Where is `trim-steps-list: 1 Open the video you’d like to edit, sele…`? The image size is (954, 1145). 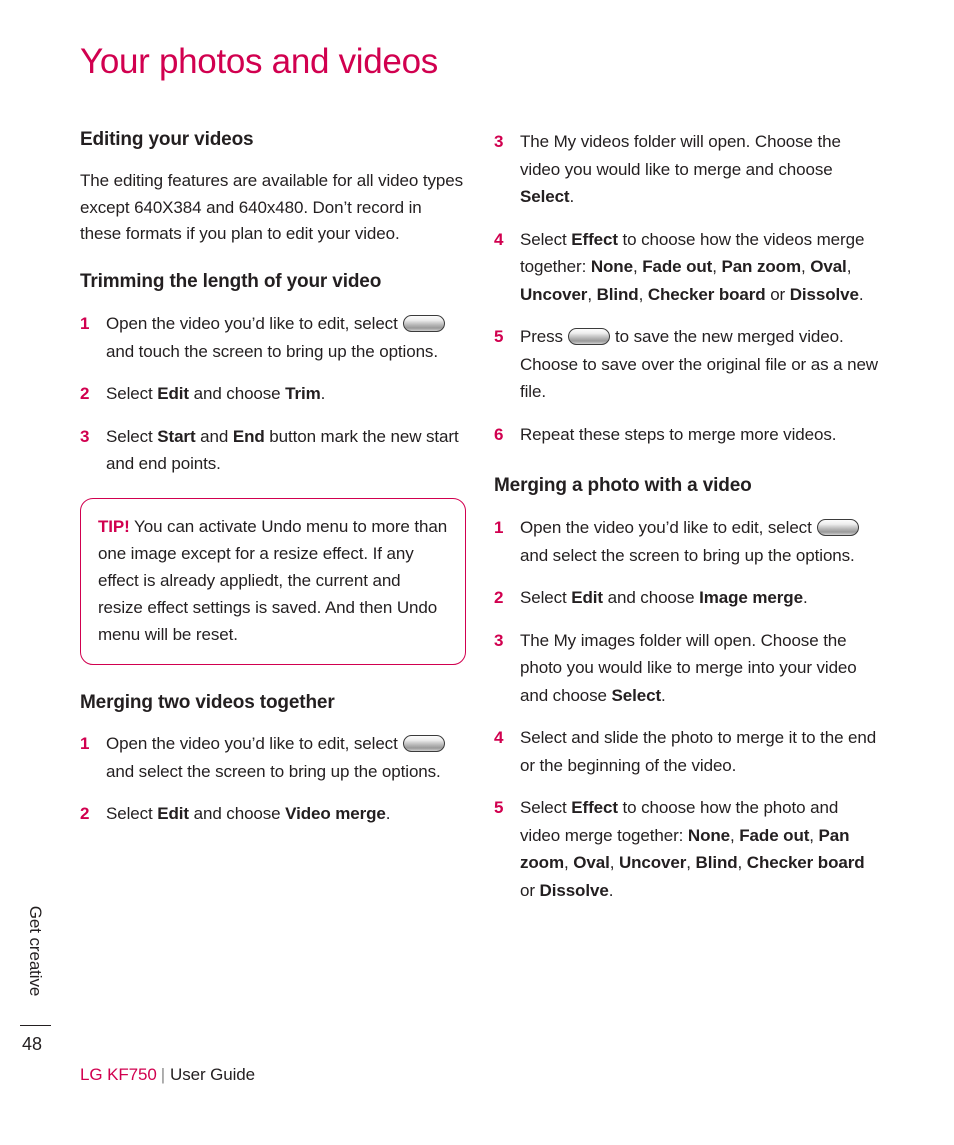 trim-steps-list: 1 Open the video you’d like to edit, sele… is located at coordinates (273, 394).